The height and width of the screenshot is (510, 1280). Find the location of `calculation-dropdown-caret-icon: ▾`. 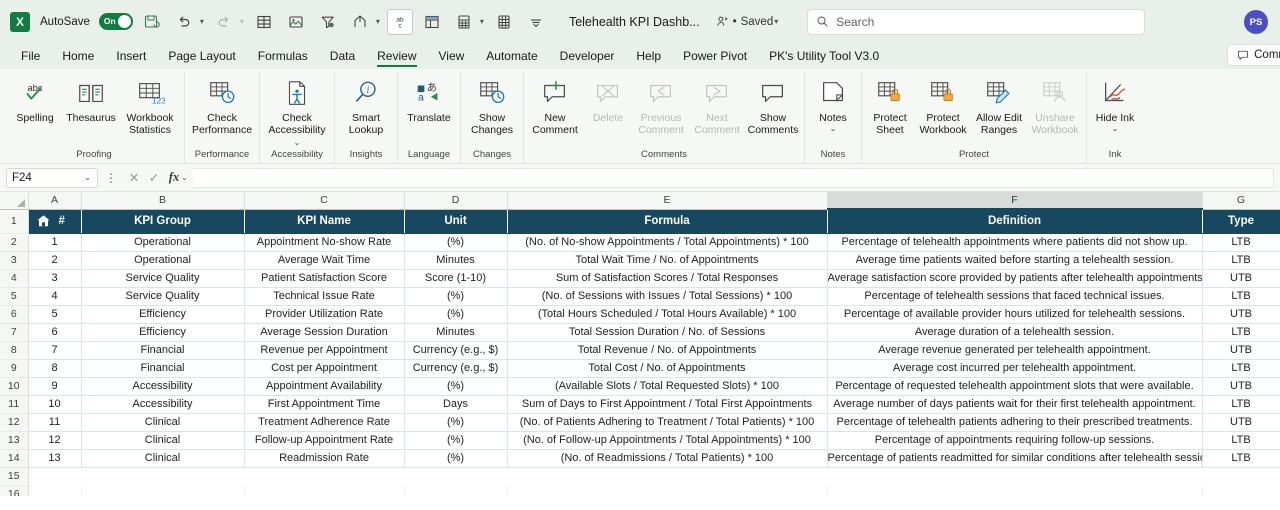

calculation-dropdown-caret-icon: ▾ is located at coordinates (482, 21).